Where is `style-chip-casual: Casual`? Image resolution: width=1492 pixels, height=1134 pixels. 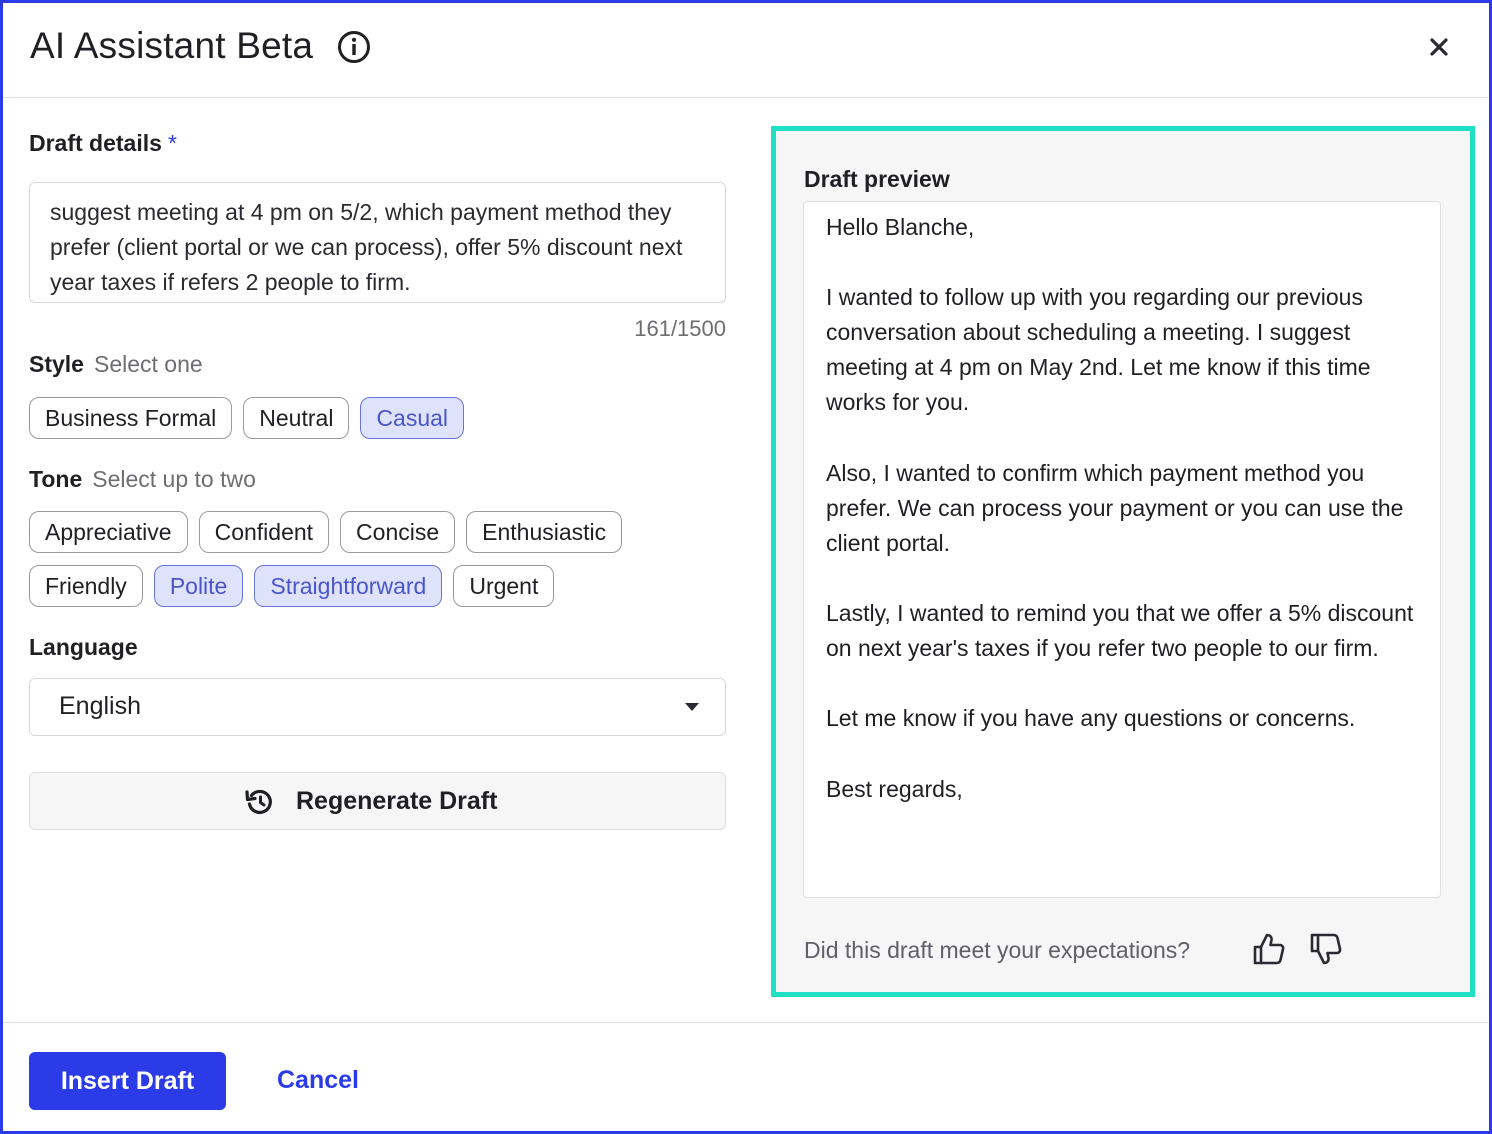
style-chip-casual: Casual is located at coordinates (412, 418).